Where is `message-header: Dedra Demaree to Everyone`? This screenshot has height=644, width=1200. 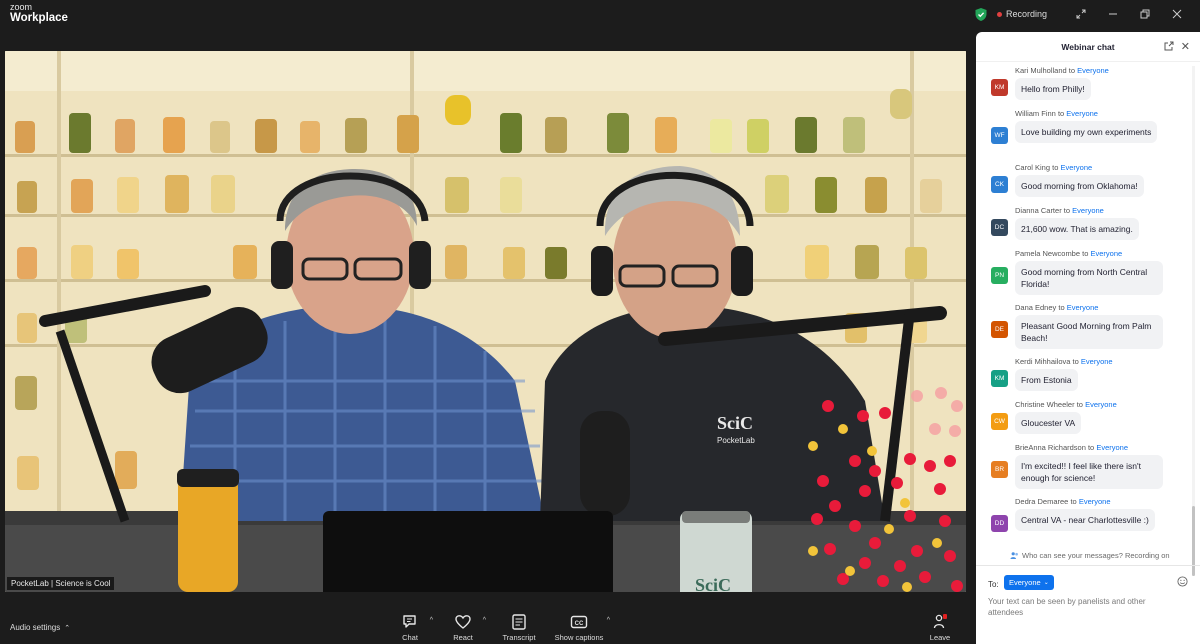 message-header: Dedra Demaree to Everyone is located at coordinates (1063, 501).